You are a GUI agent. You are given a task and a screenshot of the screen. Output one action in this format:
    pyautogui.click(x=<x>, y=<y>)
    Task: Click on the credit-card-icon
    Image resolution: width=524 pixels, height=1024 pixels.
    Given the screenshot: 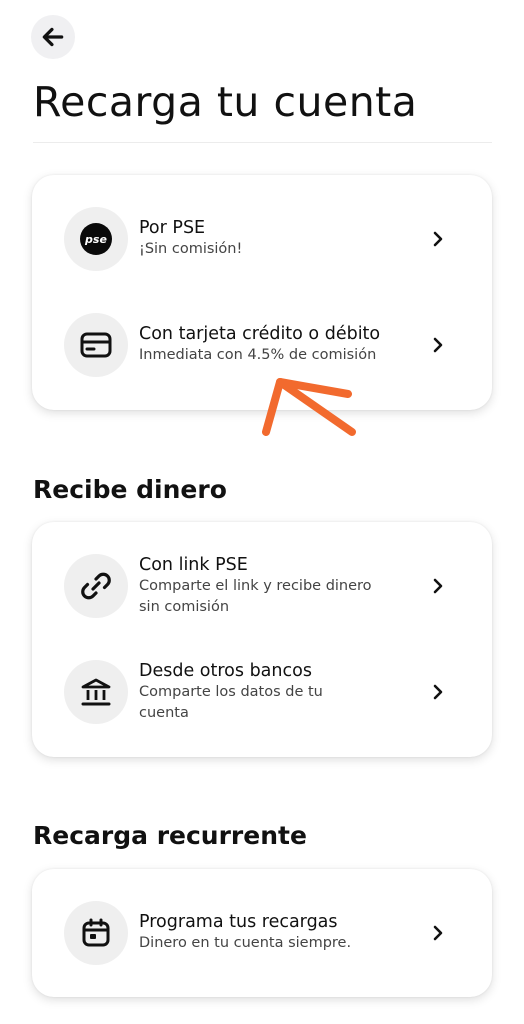 What is the action you would take?
    pyautogui.click(x=96, y=345)
    